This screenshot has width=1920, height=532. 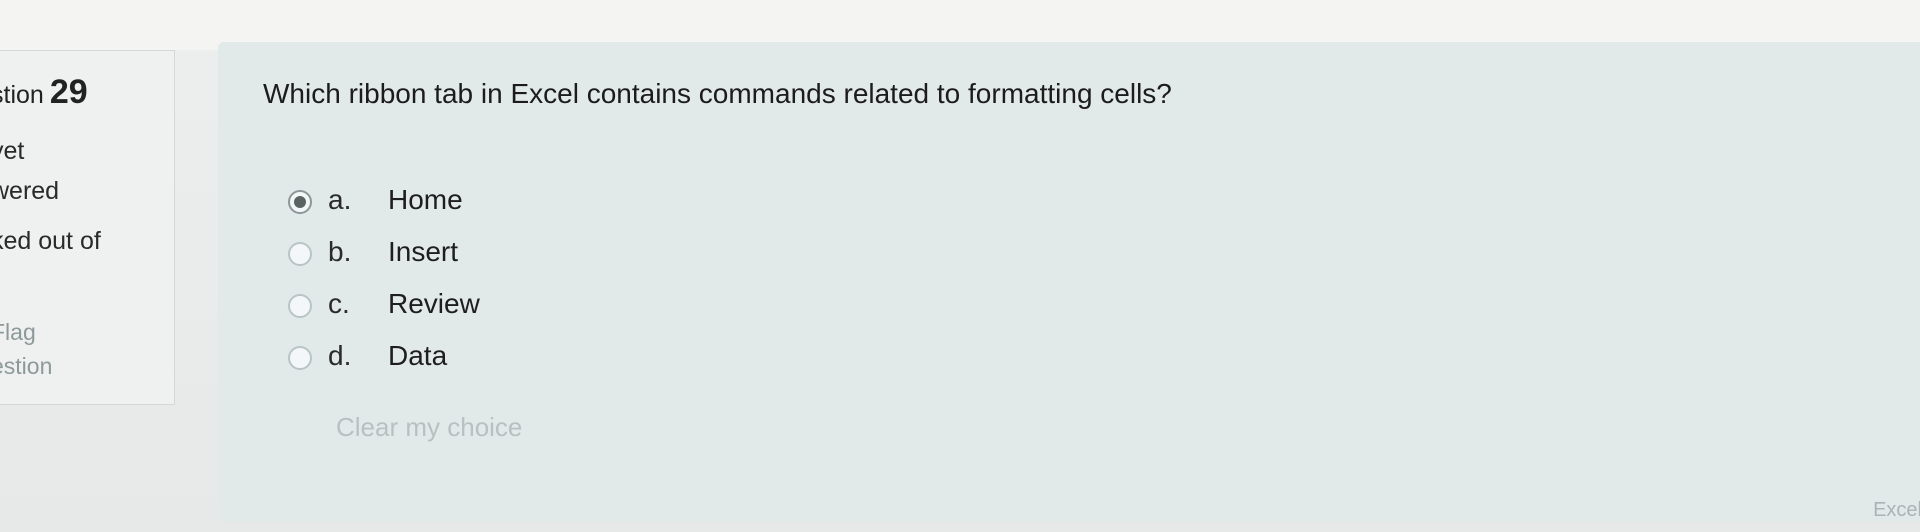 I want to click on answer-option-a: a. Home, so click(x=438, y=204).